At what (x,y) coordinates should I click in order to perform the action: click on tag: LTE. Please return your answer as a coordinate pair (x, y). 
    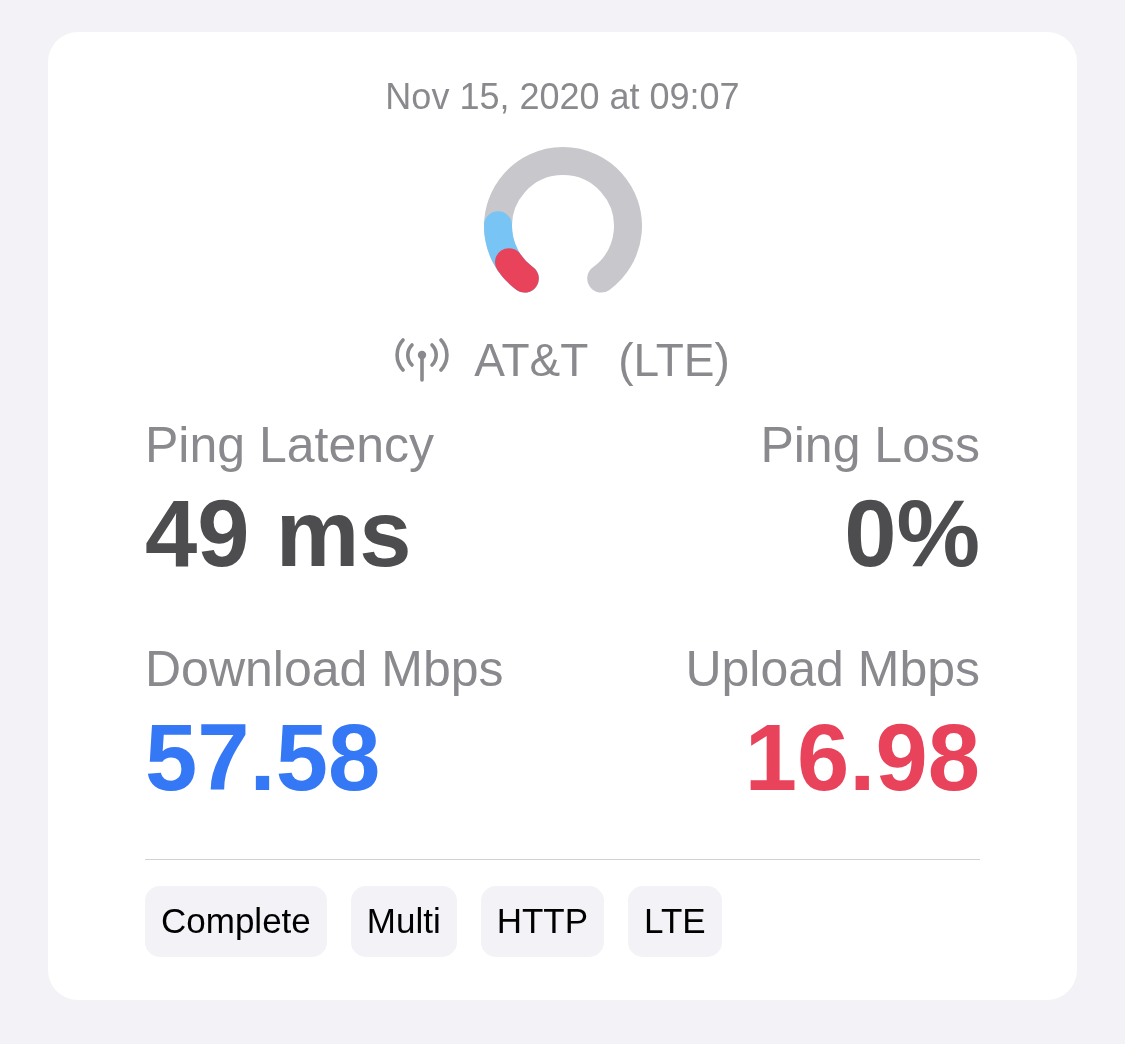
    Looking at the image, I should click on (675, 921).